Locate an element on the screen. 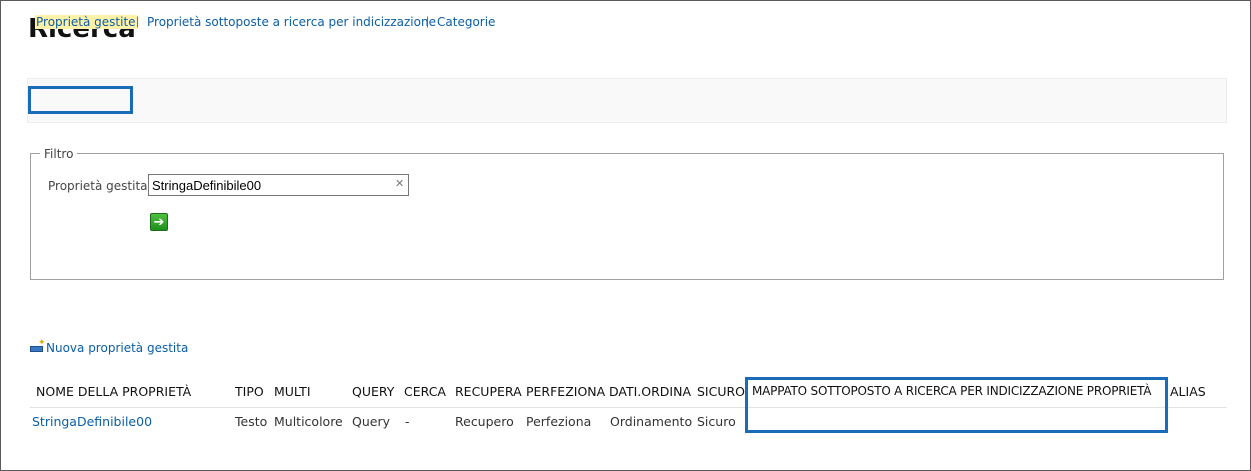 This screenshot has height=471, width=1251. column-header-search: CERCA is located at coordinates (425, 391).